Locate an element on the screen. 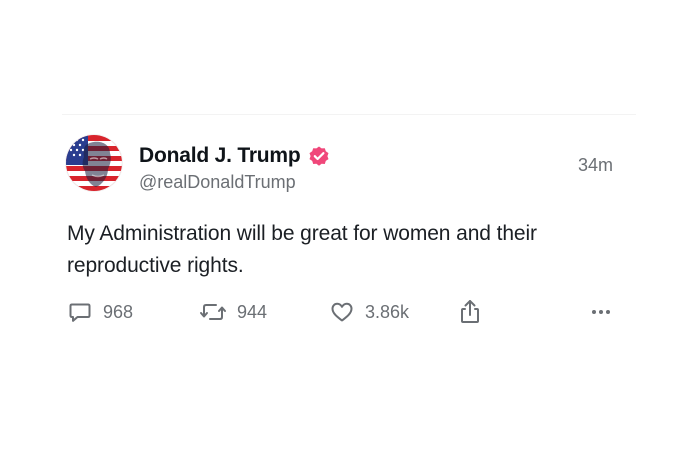 This screenshot has width=680, height=466. repost-count: 944 is located at coordinates (252, 311).